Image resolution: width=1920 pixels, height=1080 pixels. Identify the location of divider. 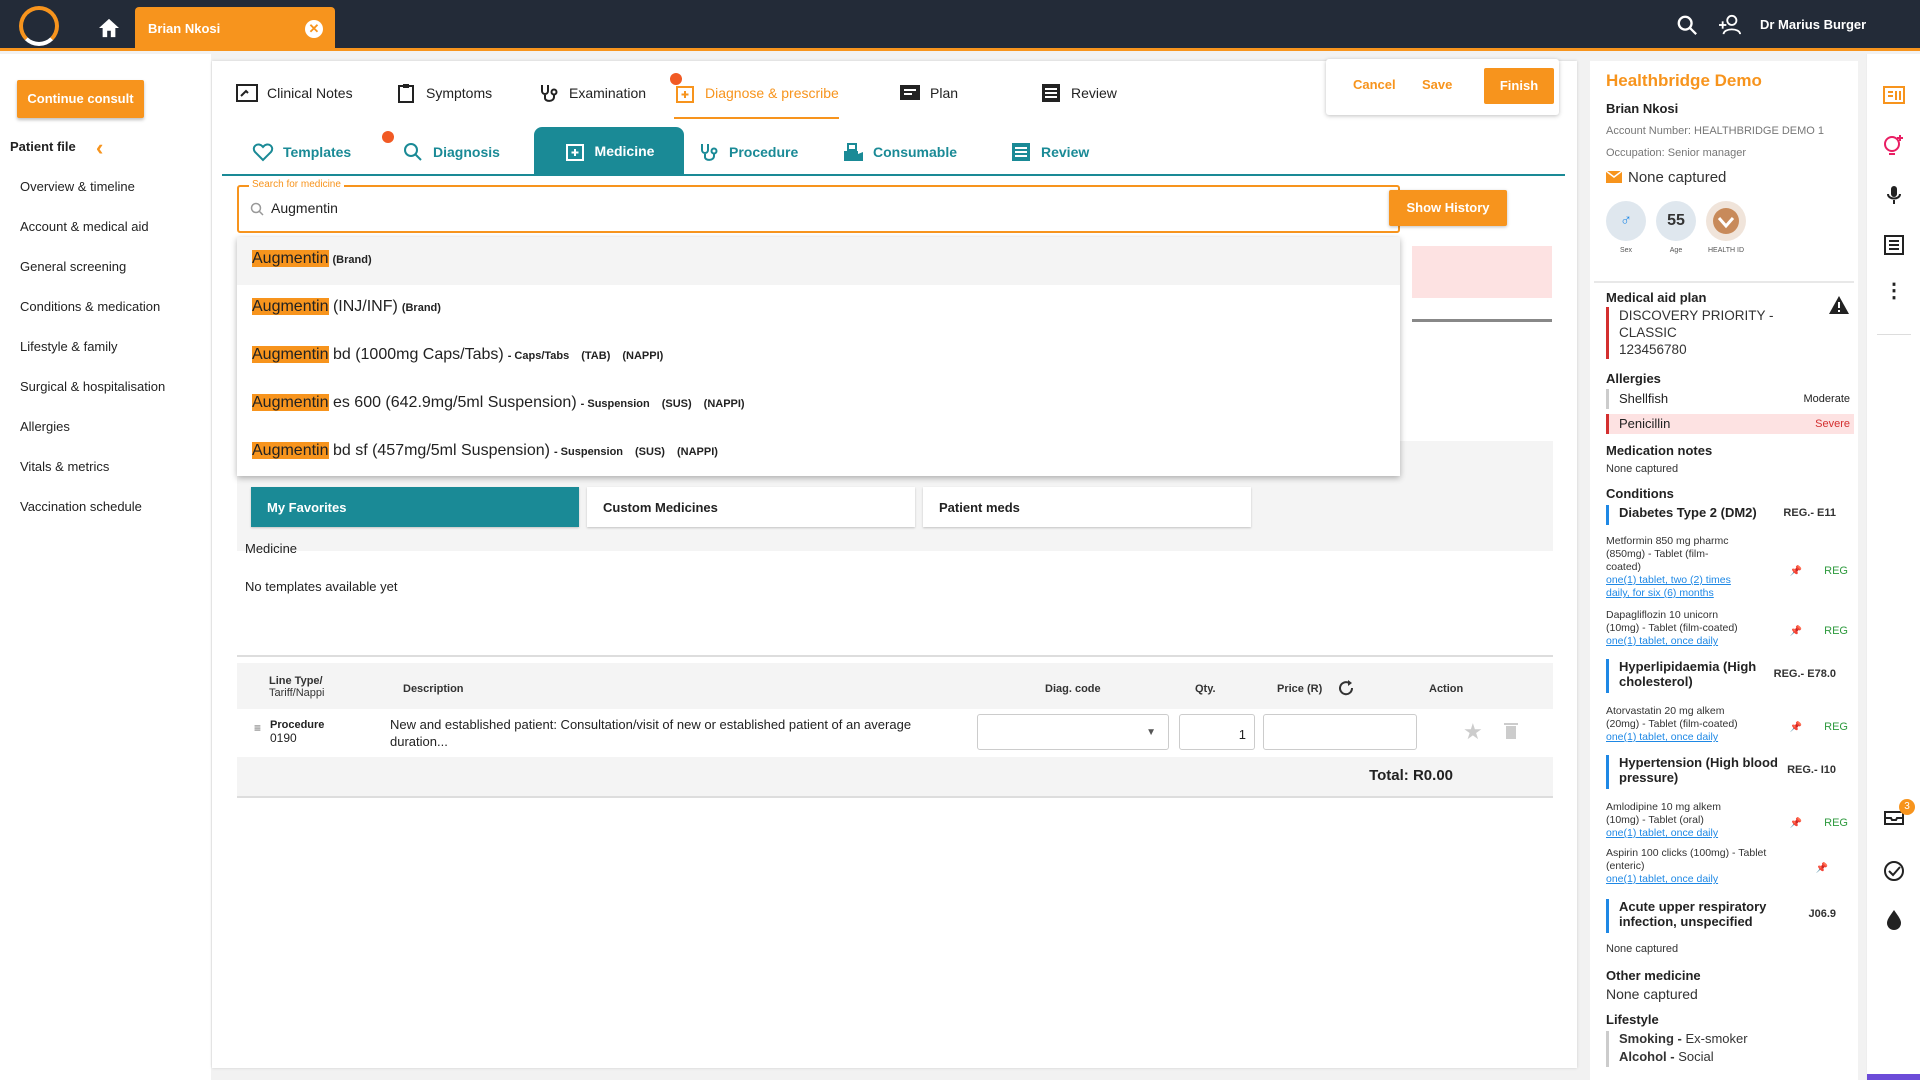
(1894, 334).